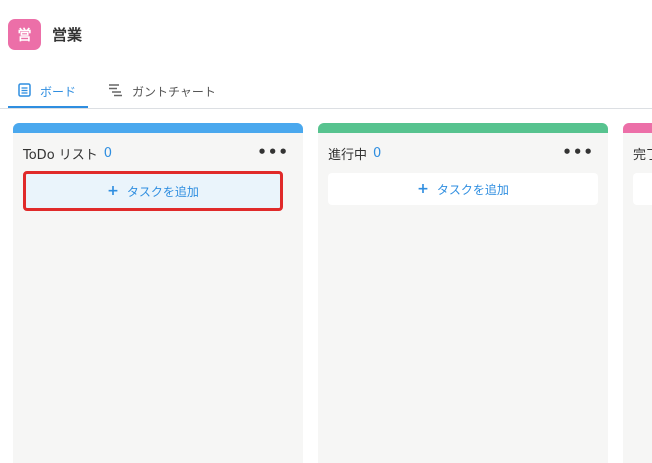 The image size is (652, 463). Describe the element at coordinates (60, 155) in the screenshot. I see `column-title: ToDo リスト` at that location.